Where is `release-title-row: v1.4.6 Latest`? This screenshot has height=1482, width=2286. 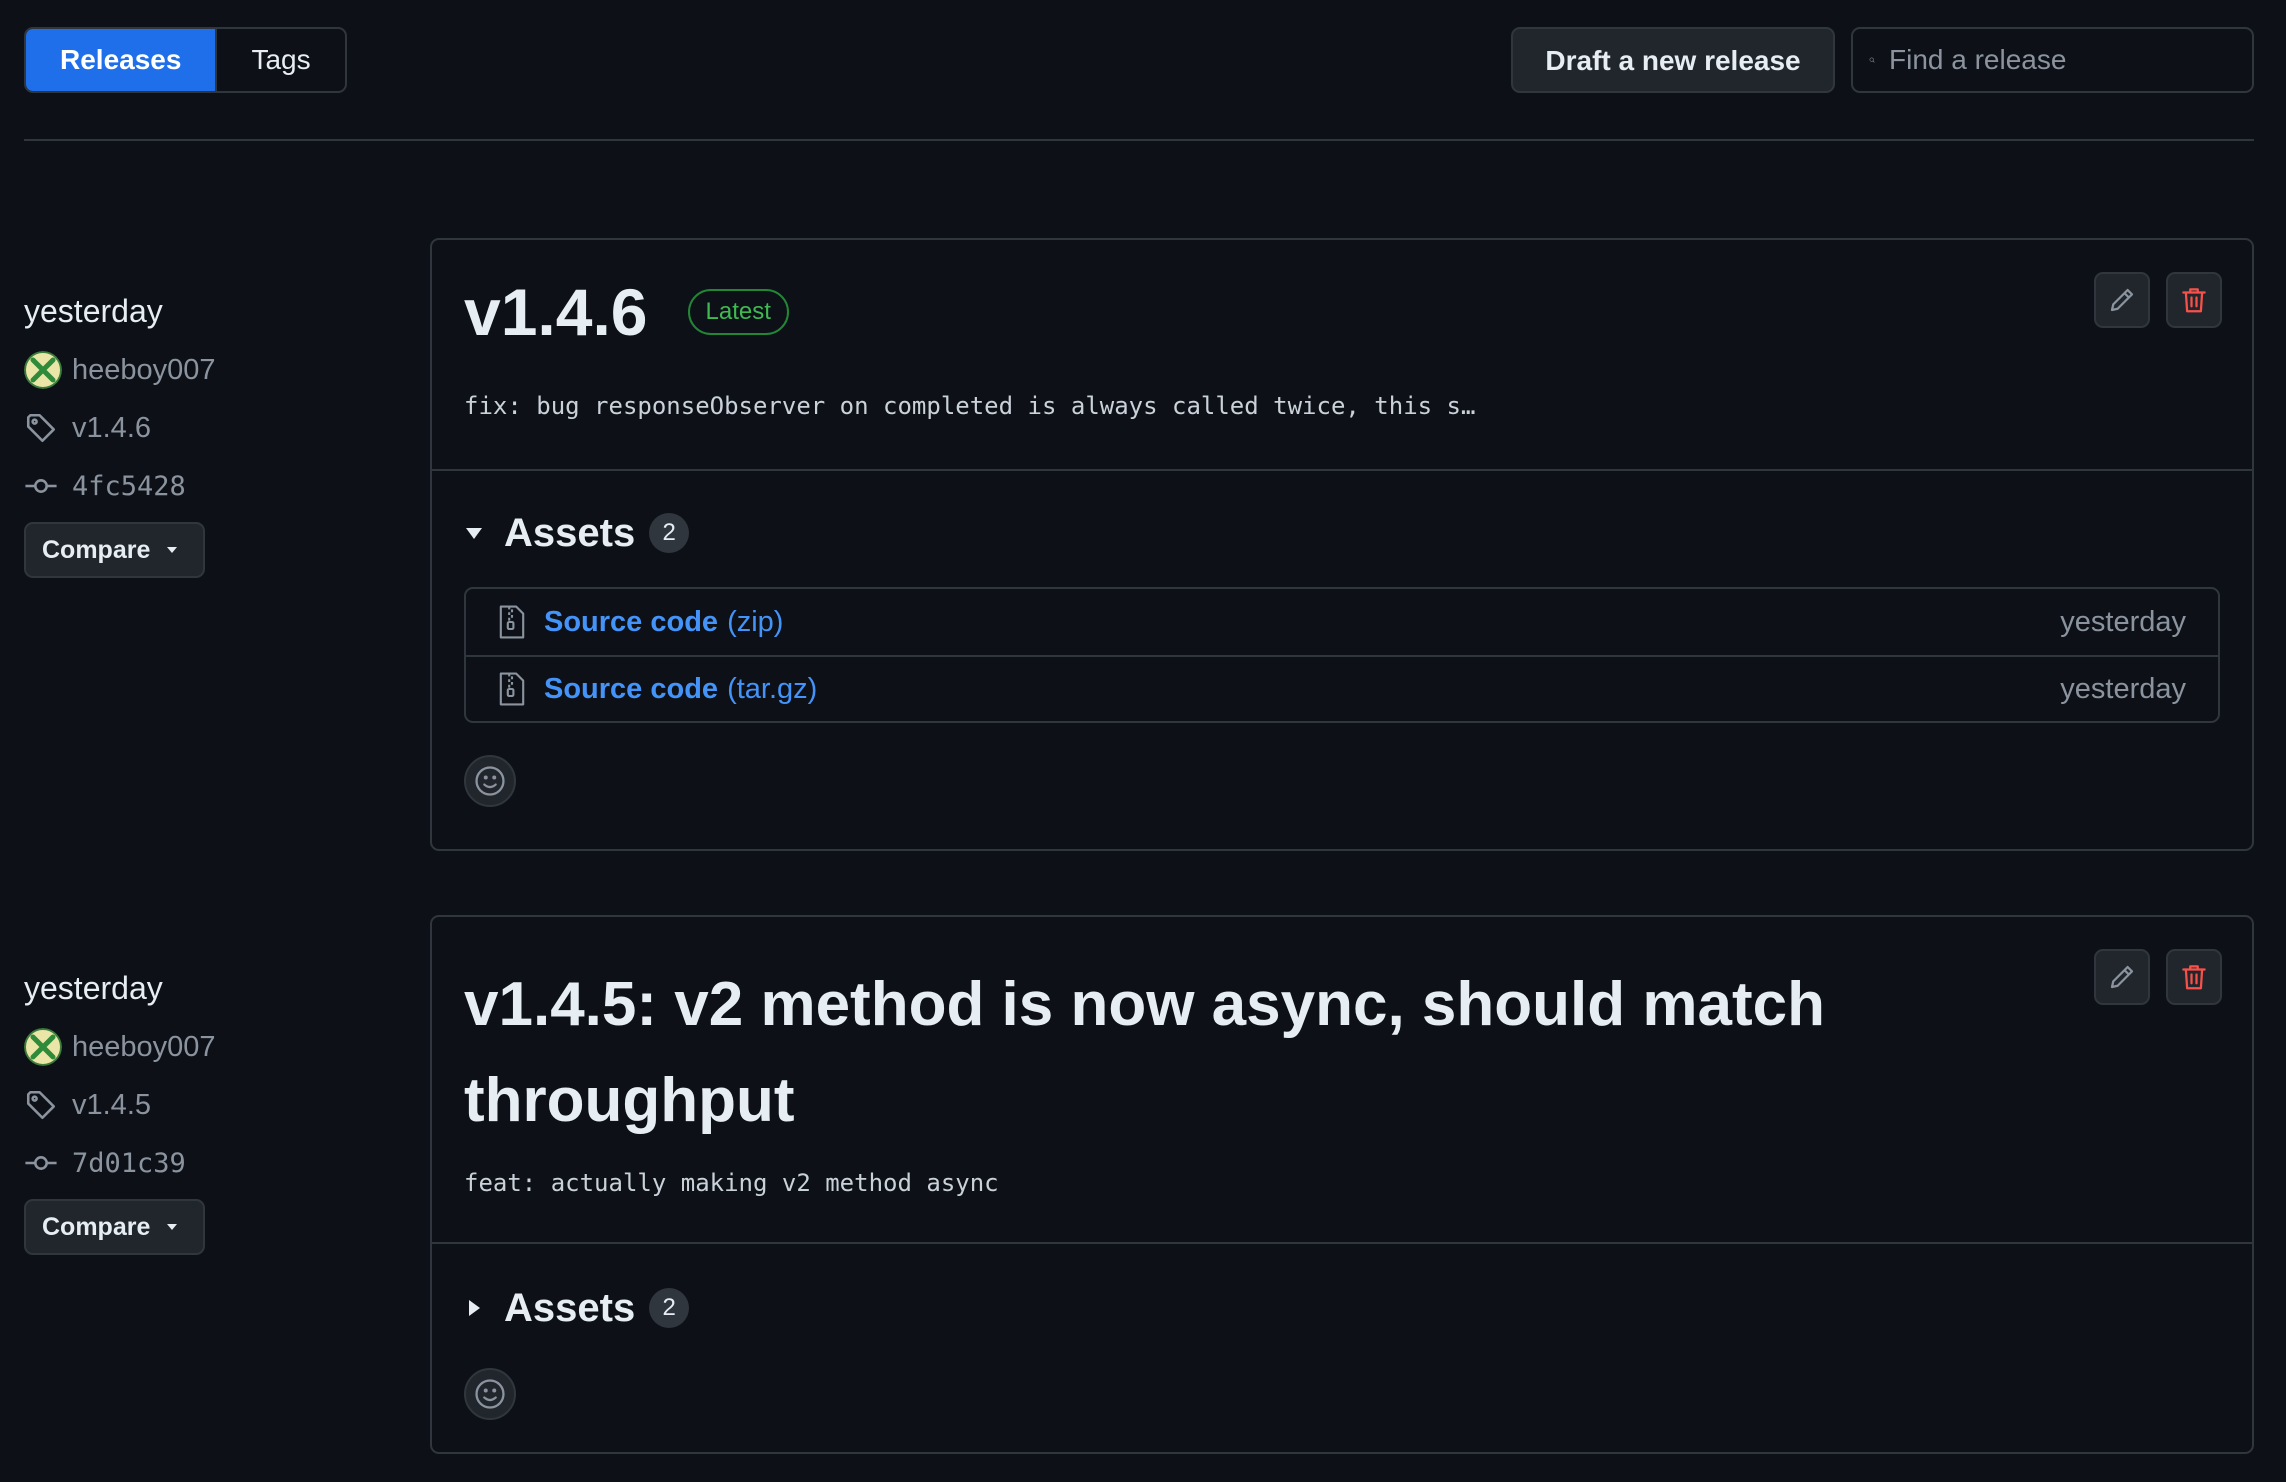
release-title-row: v1.4.6 Latest is located at coordinates (1342, 295).